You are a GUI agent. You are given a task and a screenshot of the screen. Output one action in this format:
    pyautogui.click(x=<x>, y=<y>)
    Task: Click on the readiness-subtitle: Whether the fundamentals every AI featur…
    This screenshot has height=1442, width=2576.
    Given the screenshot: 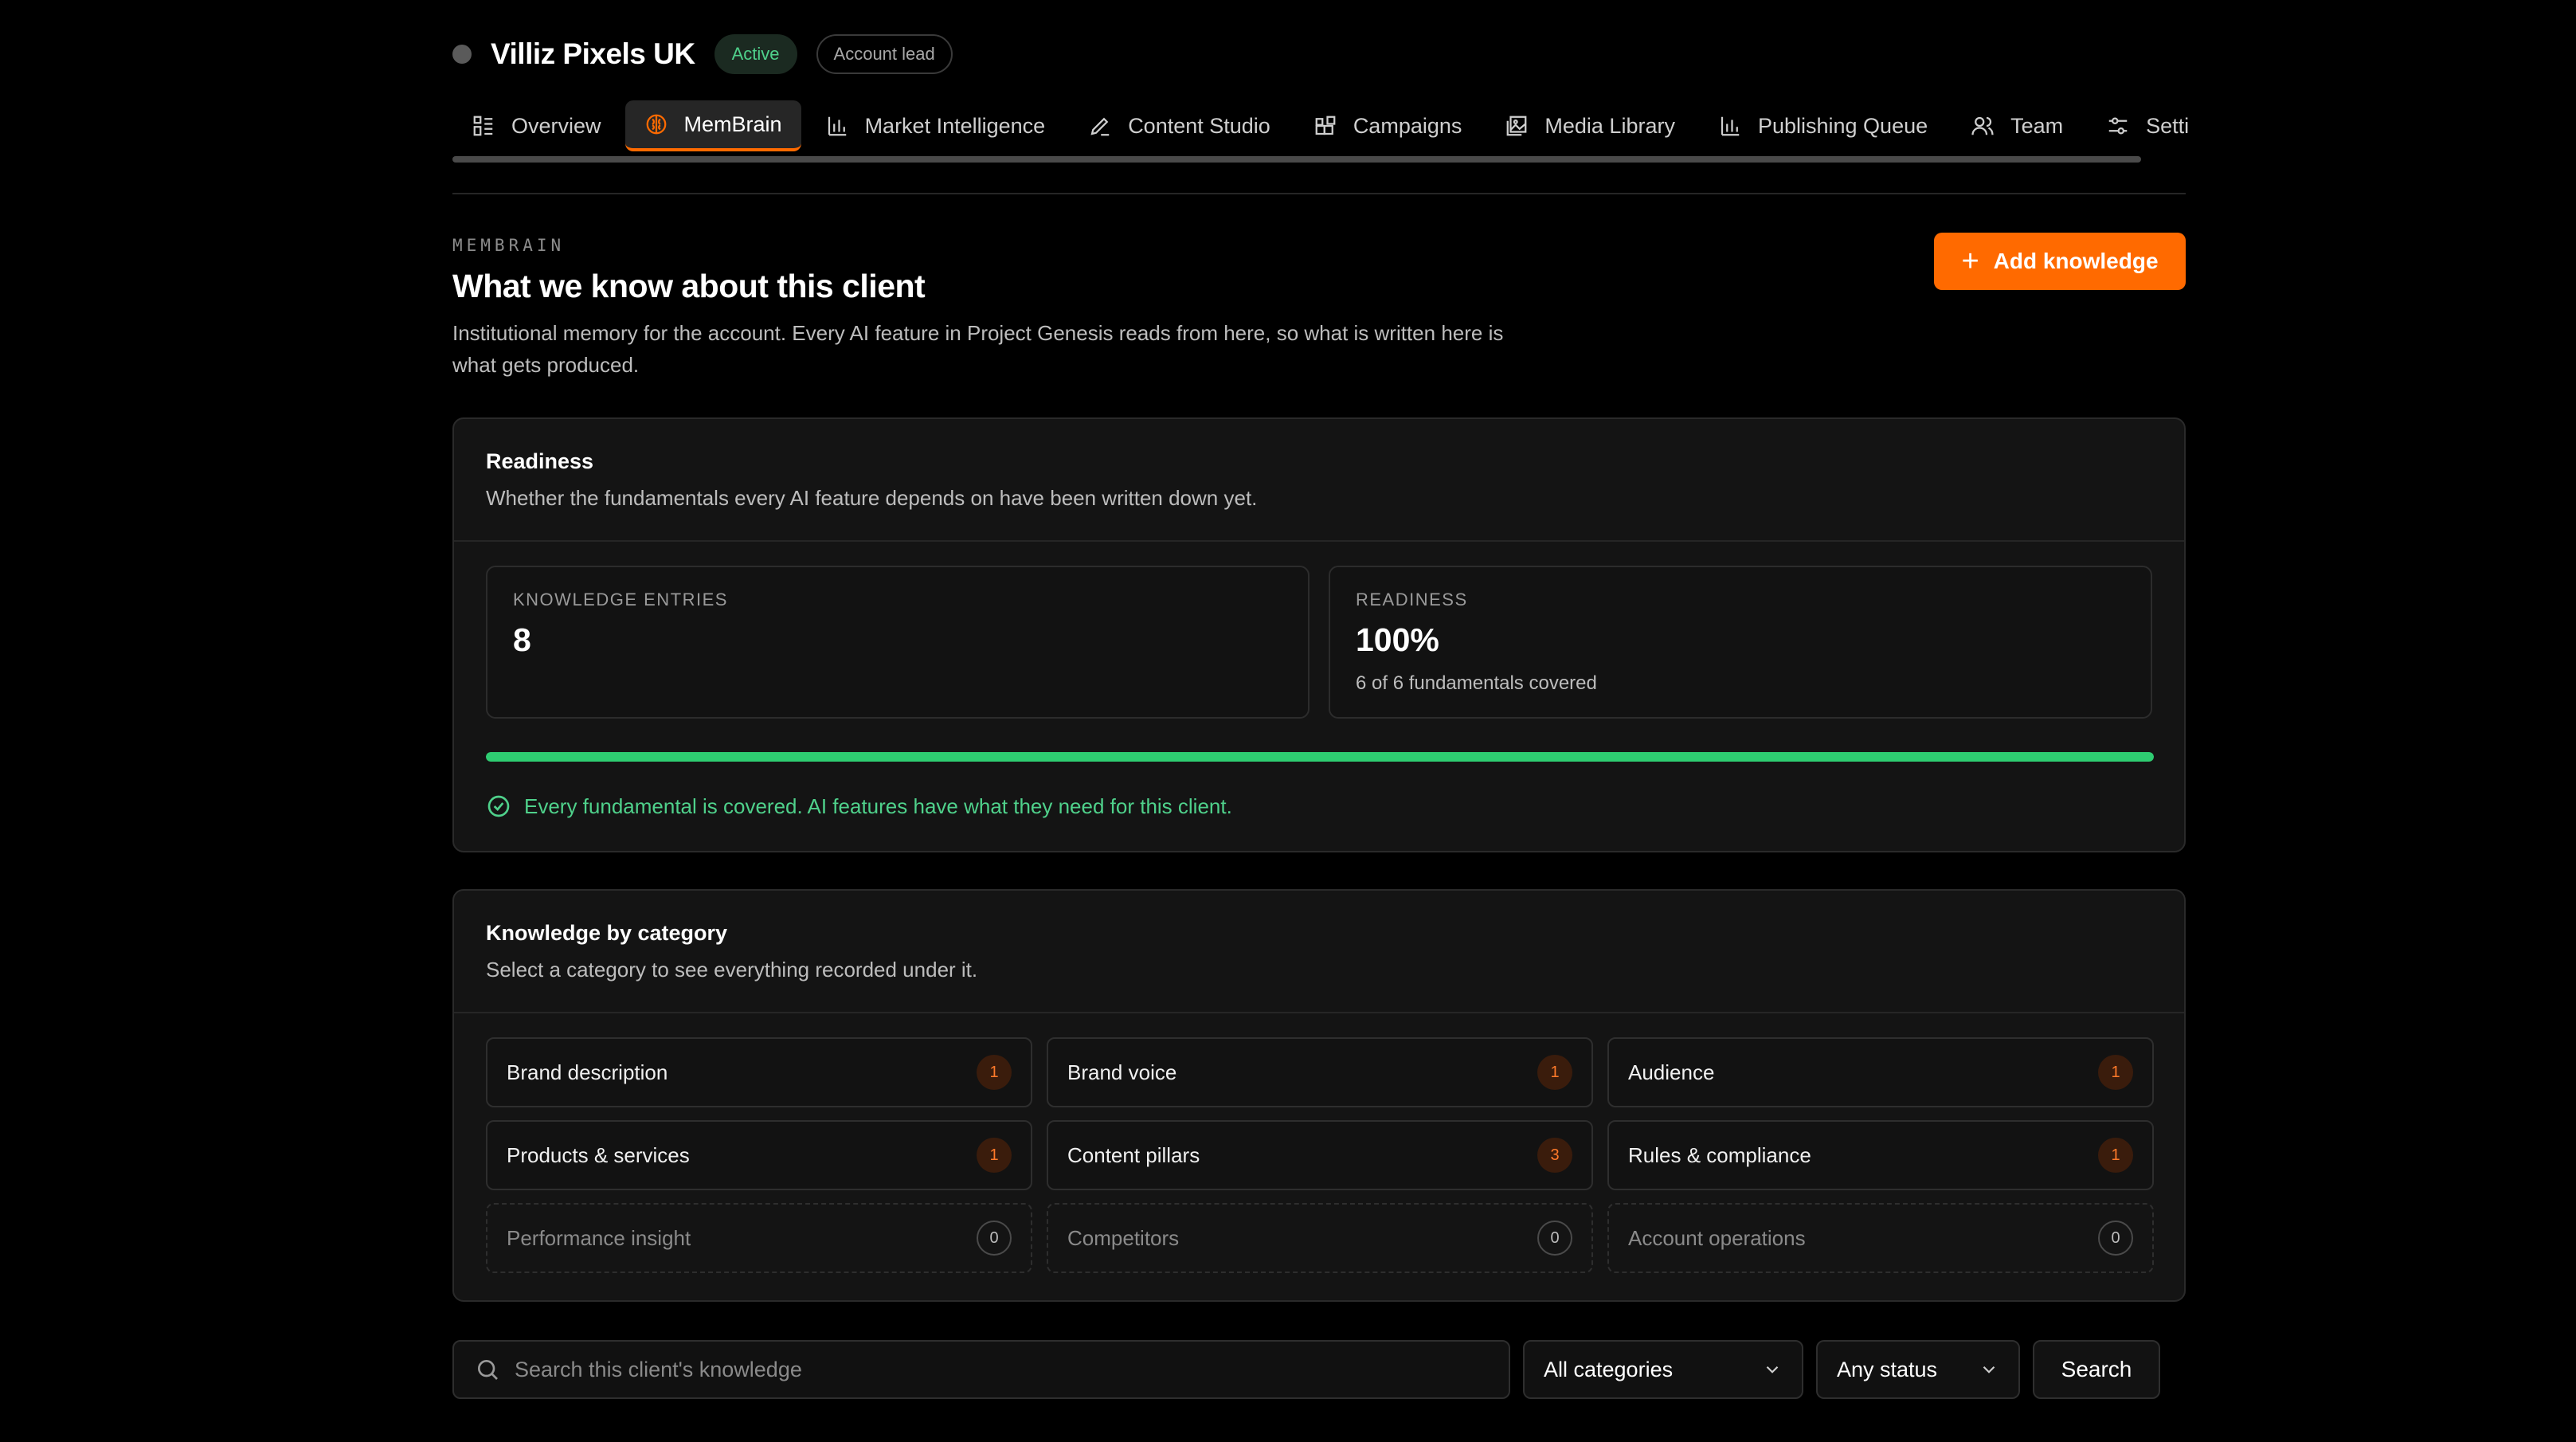 What is the action you would take?
    pyautogui.click(x=872, y=498)
    